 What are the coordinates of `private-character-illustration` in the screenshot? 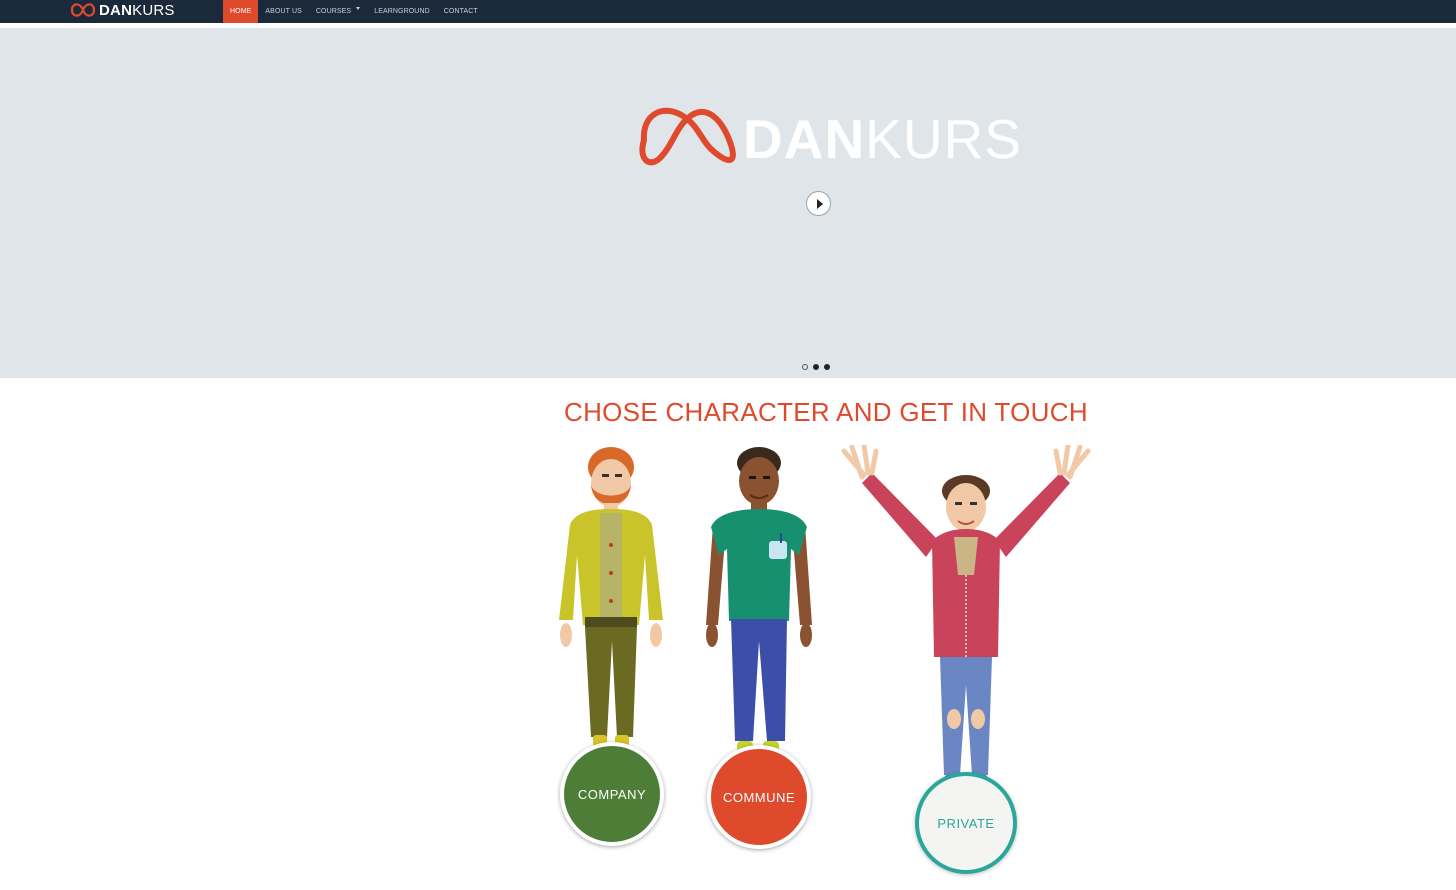 It's located at (966, 622).